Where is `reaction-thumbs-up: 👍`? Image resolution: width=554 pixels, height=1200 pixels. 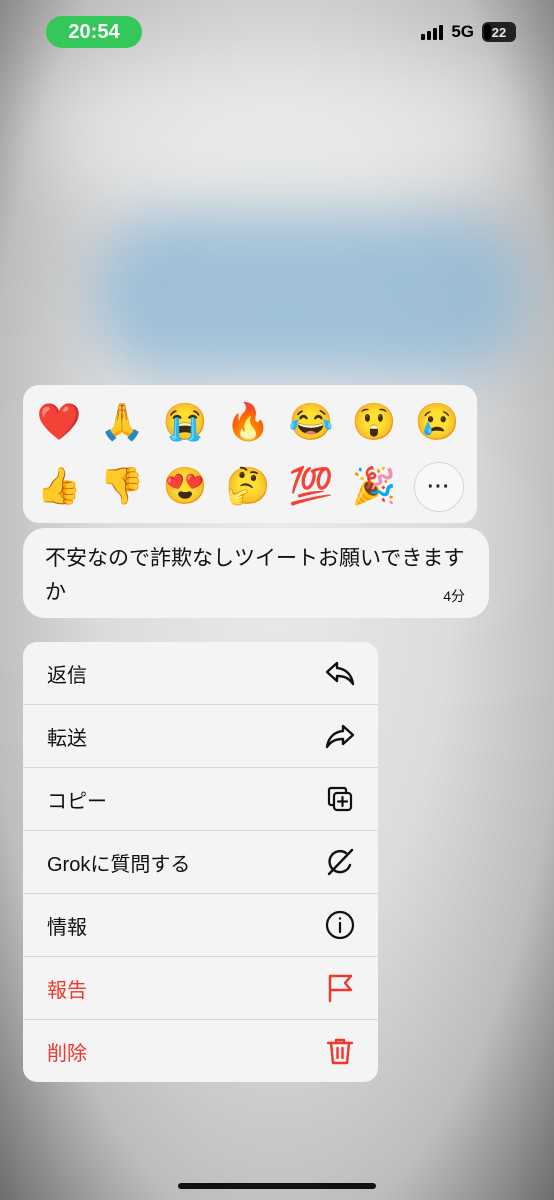
reaction-thumbs-up: 👍 is located at coordinates (59, 486).